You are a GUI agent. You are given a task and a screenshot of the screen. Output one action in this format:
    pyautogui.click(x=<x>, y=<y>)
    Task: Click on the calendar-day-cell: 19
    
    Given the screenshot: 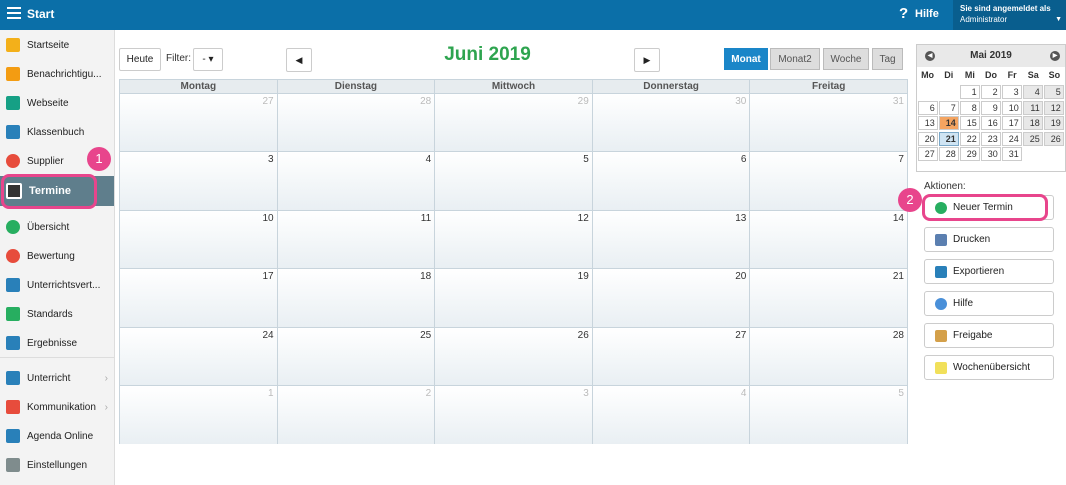 What is the action you would take?
    pyautogui.click(x=514, y=298)
    